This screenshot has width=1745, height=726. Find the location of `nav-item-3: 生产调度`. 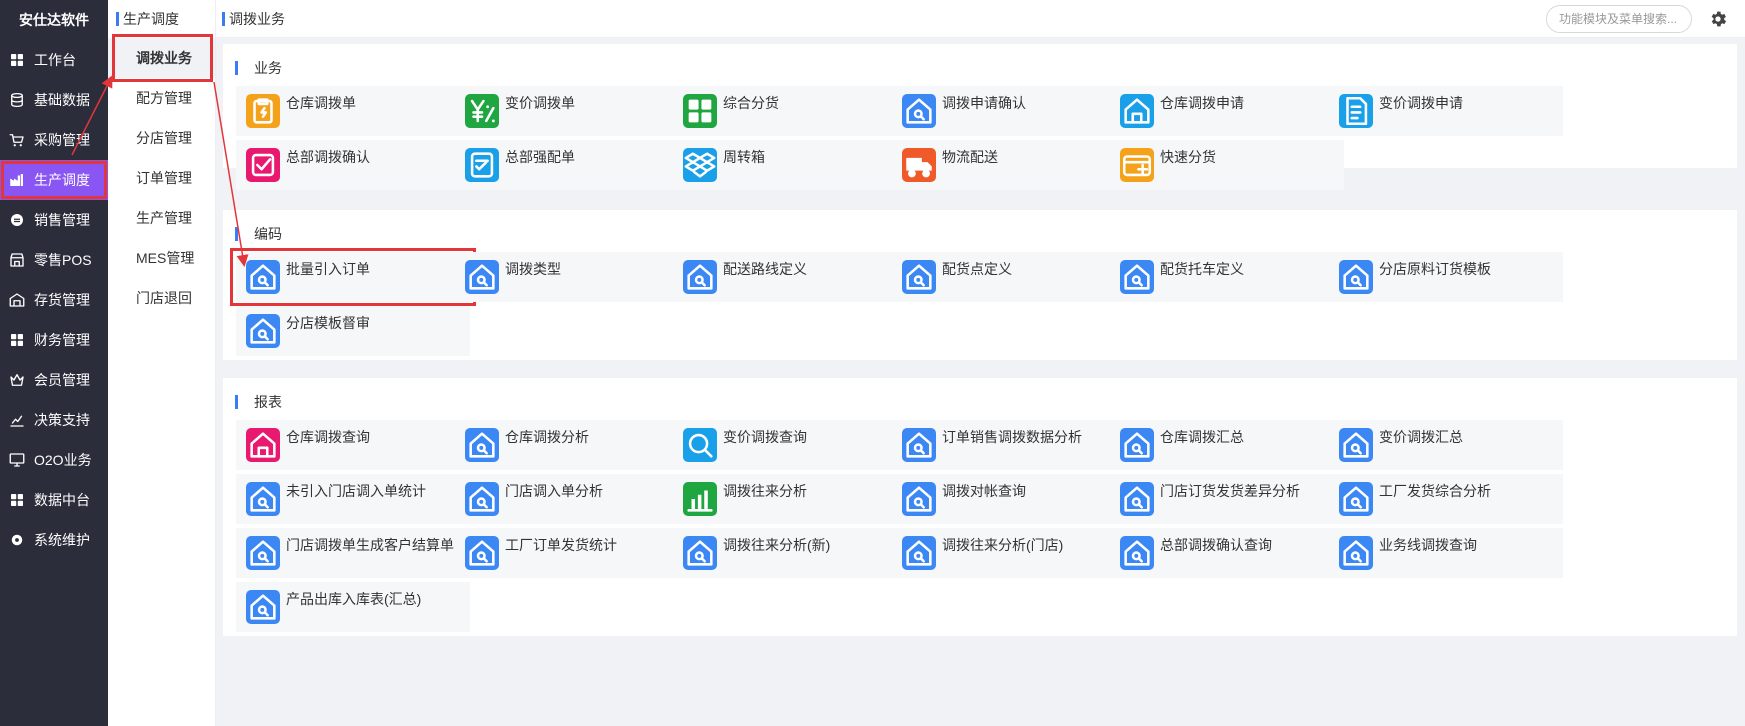

nav-item-3: 生产调度 is located at coordinates (54, 180).